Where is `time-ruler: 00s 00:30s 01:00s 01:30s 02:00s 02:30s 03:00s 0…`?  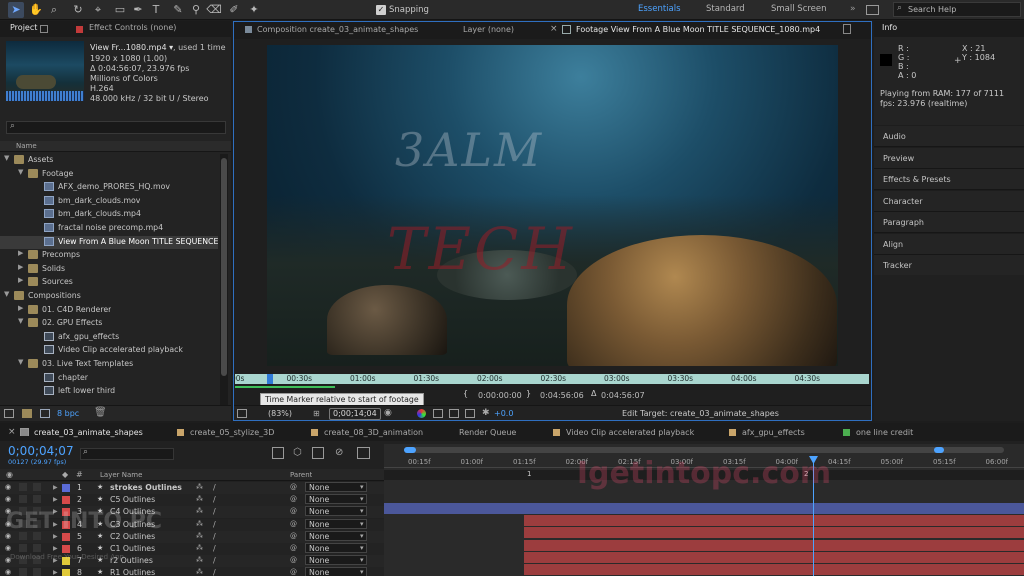 time-ruler: 00s 00:30s 01:00s 01:30s 02:00s 02:30s 03:00s 0… is located at coordinates (550, 379).